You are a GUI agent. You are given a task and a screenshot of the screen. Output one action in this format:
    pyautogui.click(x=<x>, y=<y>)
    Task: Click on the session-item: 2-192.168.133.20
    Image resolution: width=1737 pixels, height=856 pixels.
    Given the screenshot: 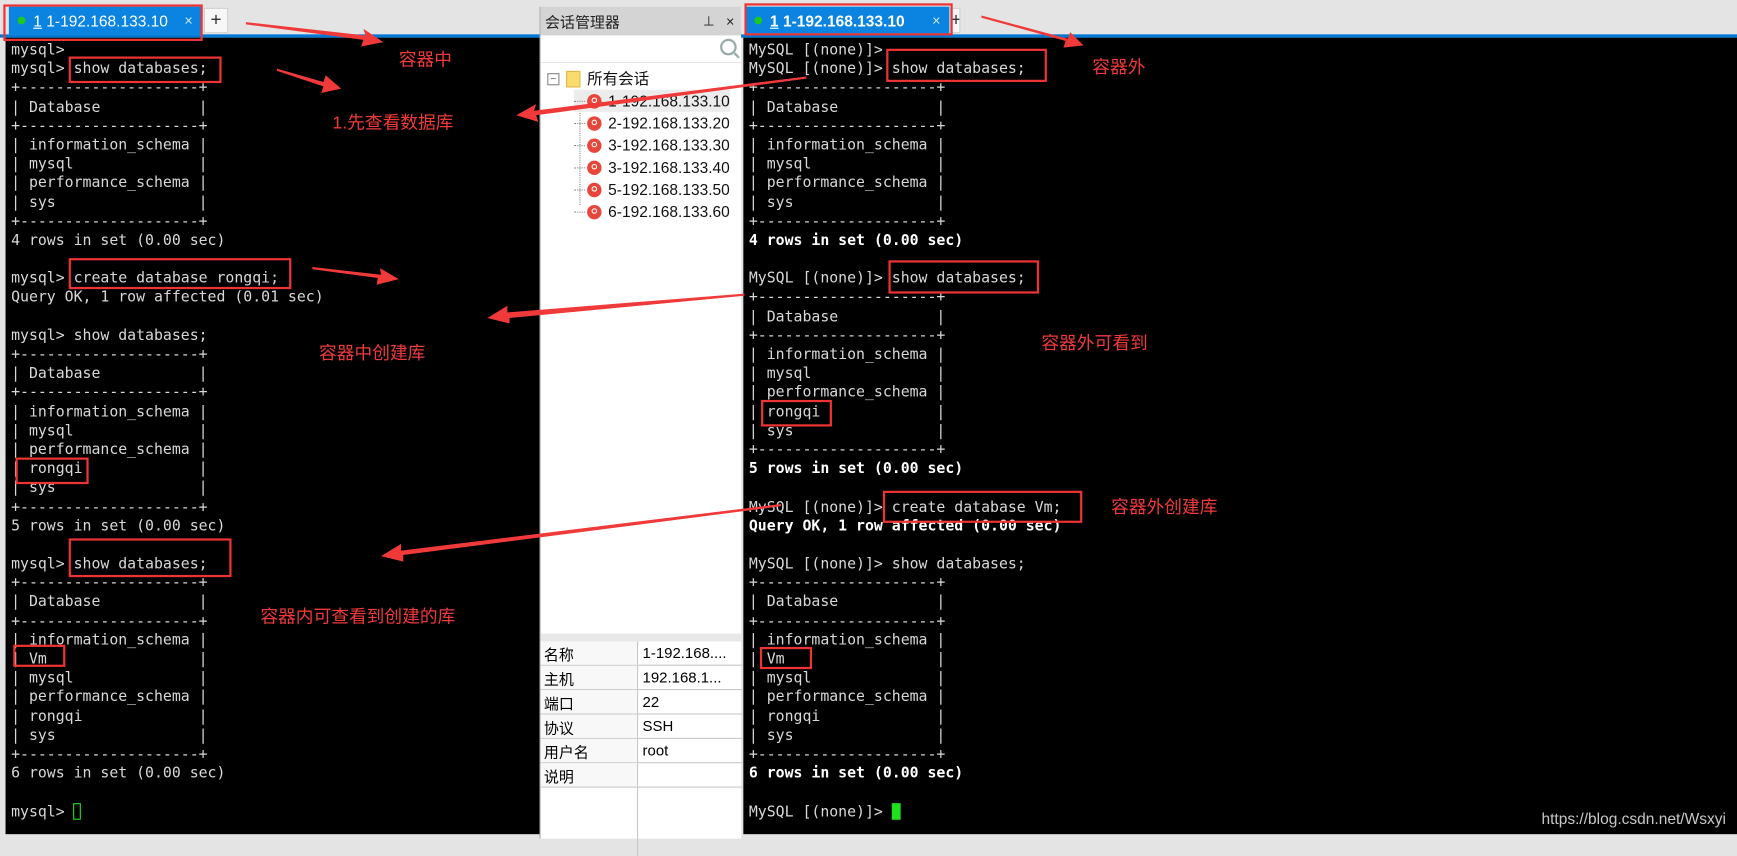 What is the action you would take?
    pyautogui.click(x=651, y=123)
    